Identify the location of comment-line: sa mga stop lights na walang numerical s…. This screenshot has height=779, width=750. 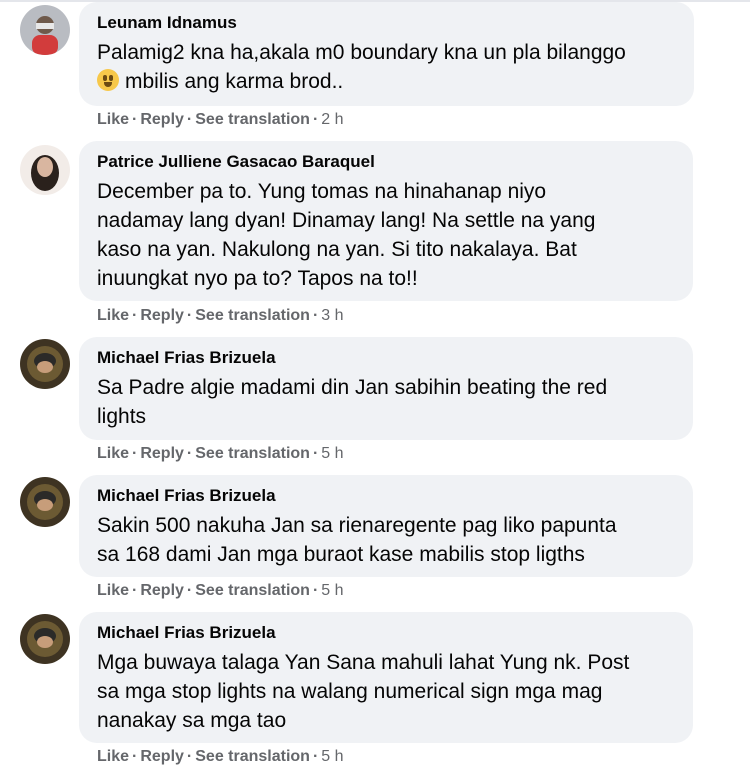
(350, 691).